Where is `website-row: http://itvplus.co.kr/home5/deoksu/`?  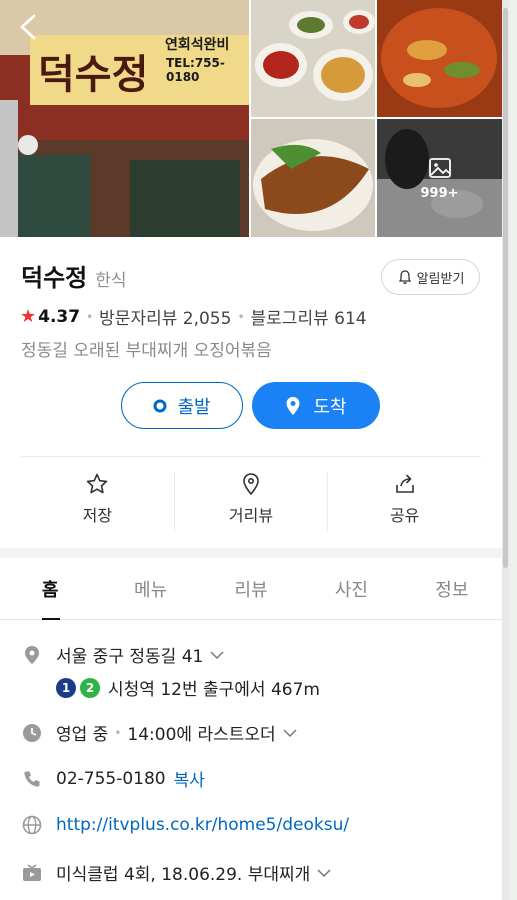
website-row: http://itvplus.co.kr/home5/deoksu/ is located at coordinates (257, 825).